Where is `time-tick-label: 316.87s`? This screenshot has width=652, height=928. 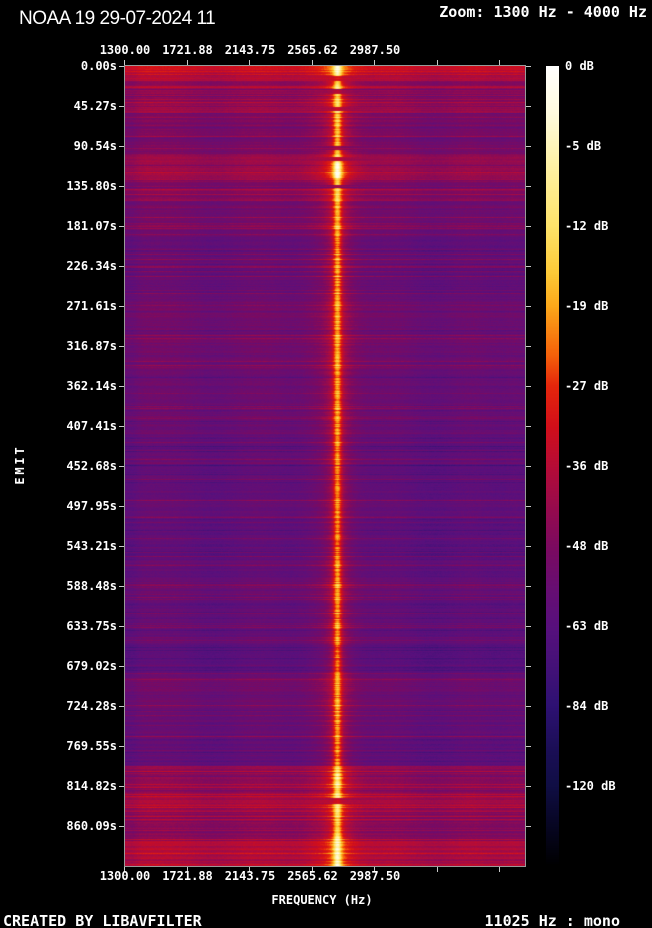
time-tick-label: 316.87s is located at coordinates (91, 346).